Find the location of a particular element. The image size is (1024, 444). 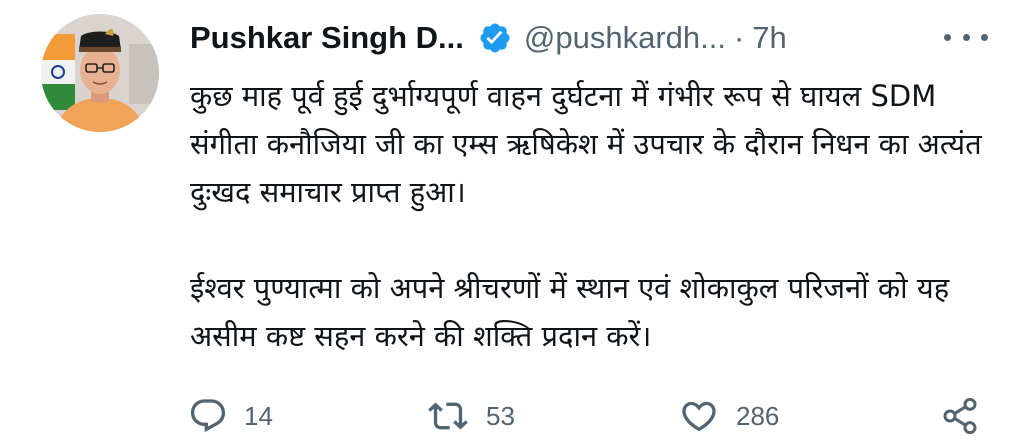

like-count: 286 is located at coordinates (758, 415).